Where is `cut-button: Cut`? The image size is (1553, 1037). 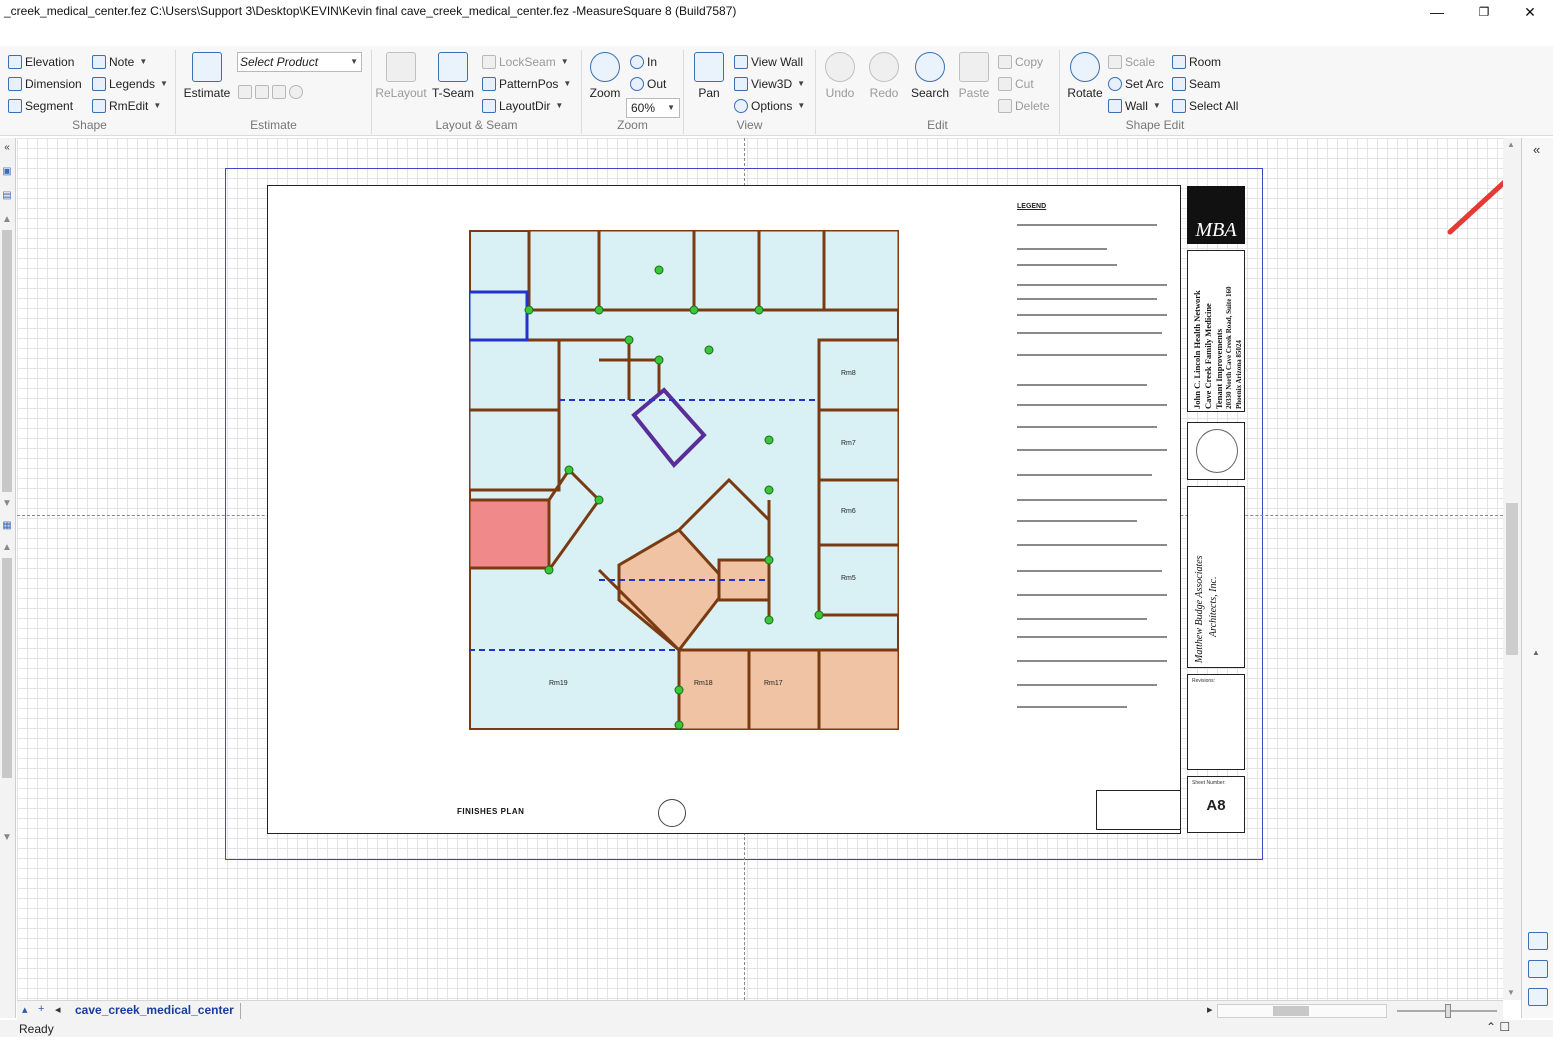 cut-button: Cut is located at coordinates (1016, 84).